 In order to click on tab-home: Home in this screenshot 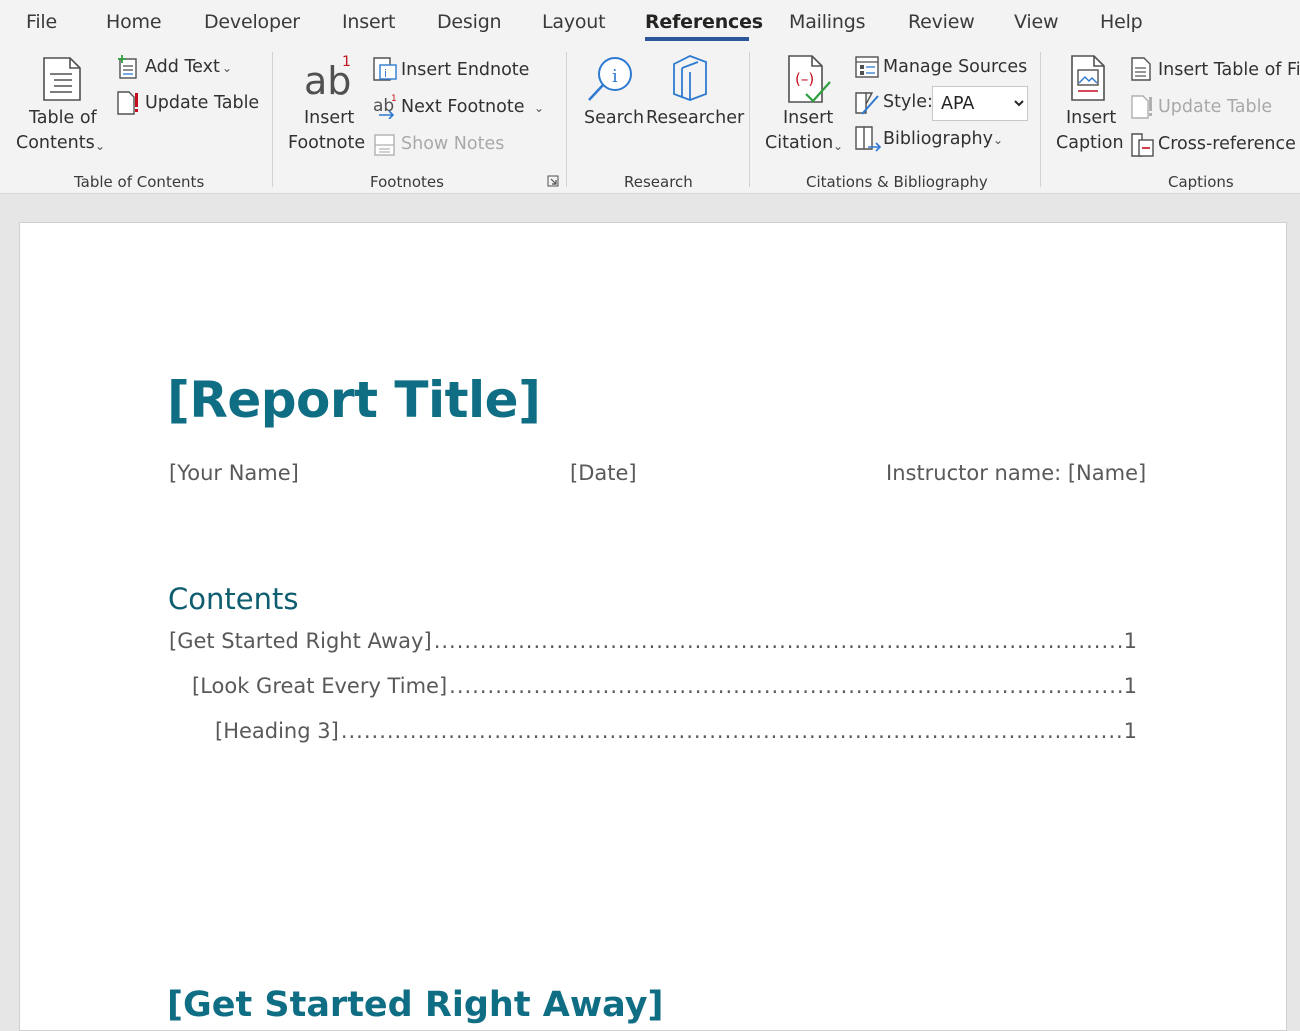, I will do `click(134, 22)`.